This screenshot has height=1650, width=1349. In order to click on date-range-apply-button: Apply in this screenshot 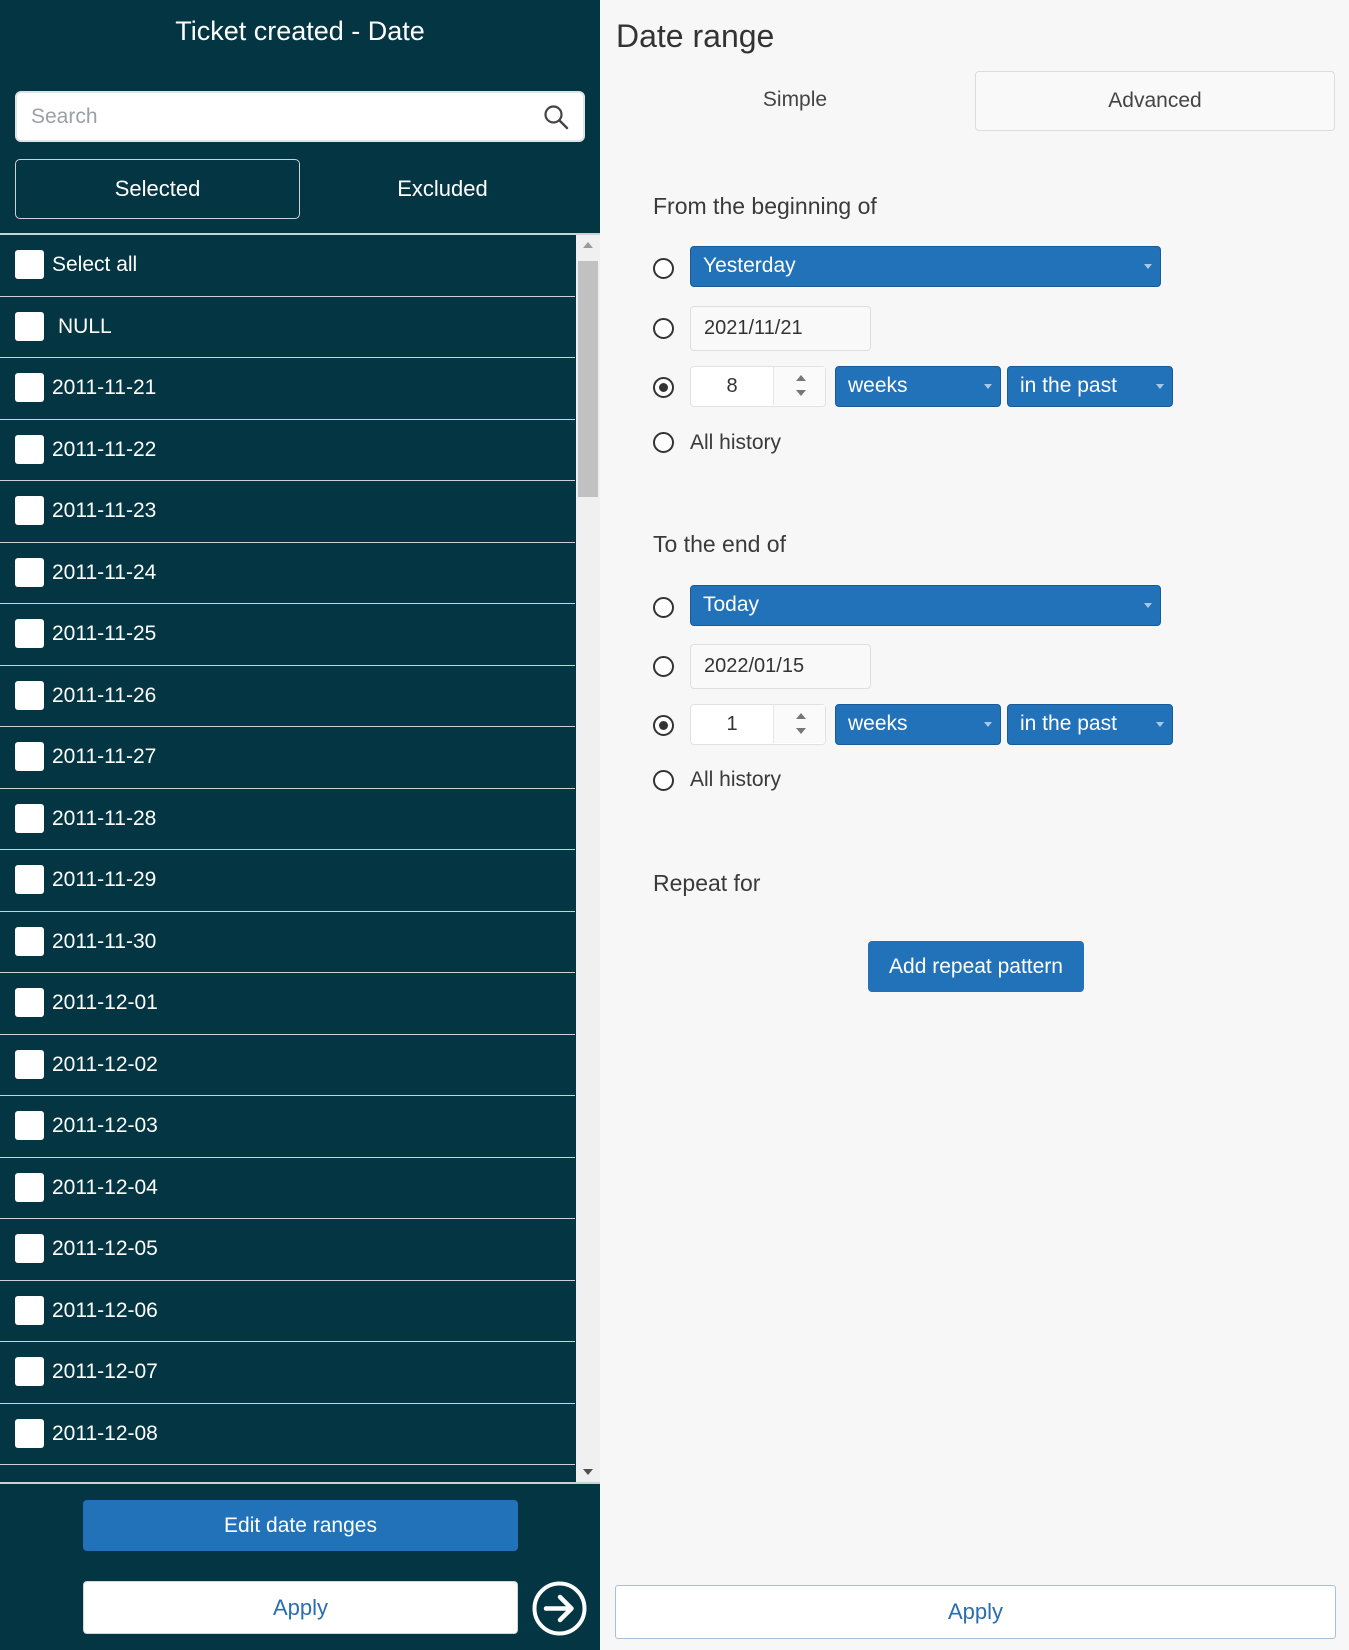, I will do `click(975, 1612)`.